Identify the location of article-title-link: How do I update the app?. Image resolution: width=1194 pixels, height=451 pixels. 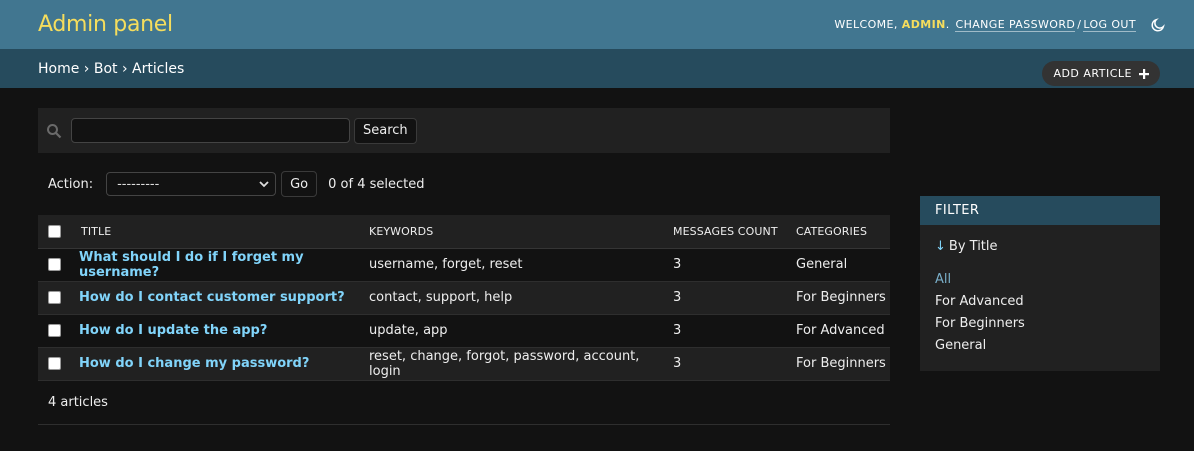
(173, 330).